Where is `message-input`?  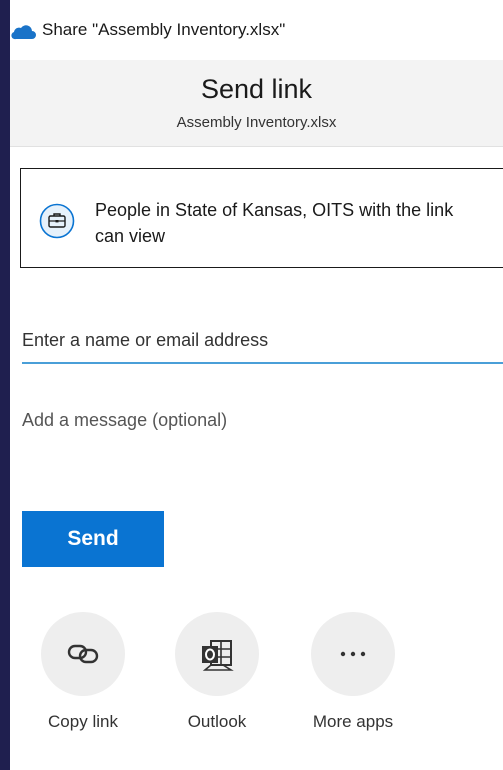
message-input is located at coordinates (262, 440).